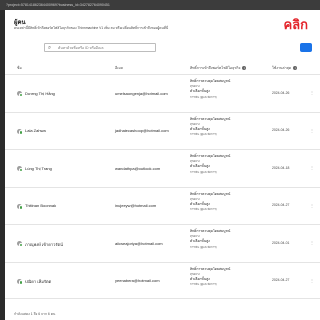 The image size is (320, 320). What do you see at coordinates (19, 68) in the screenshot?
I see `header-name: ชื่อ` at bounding box center [19, 68].